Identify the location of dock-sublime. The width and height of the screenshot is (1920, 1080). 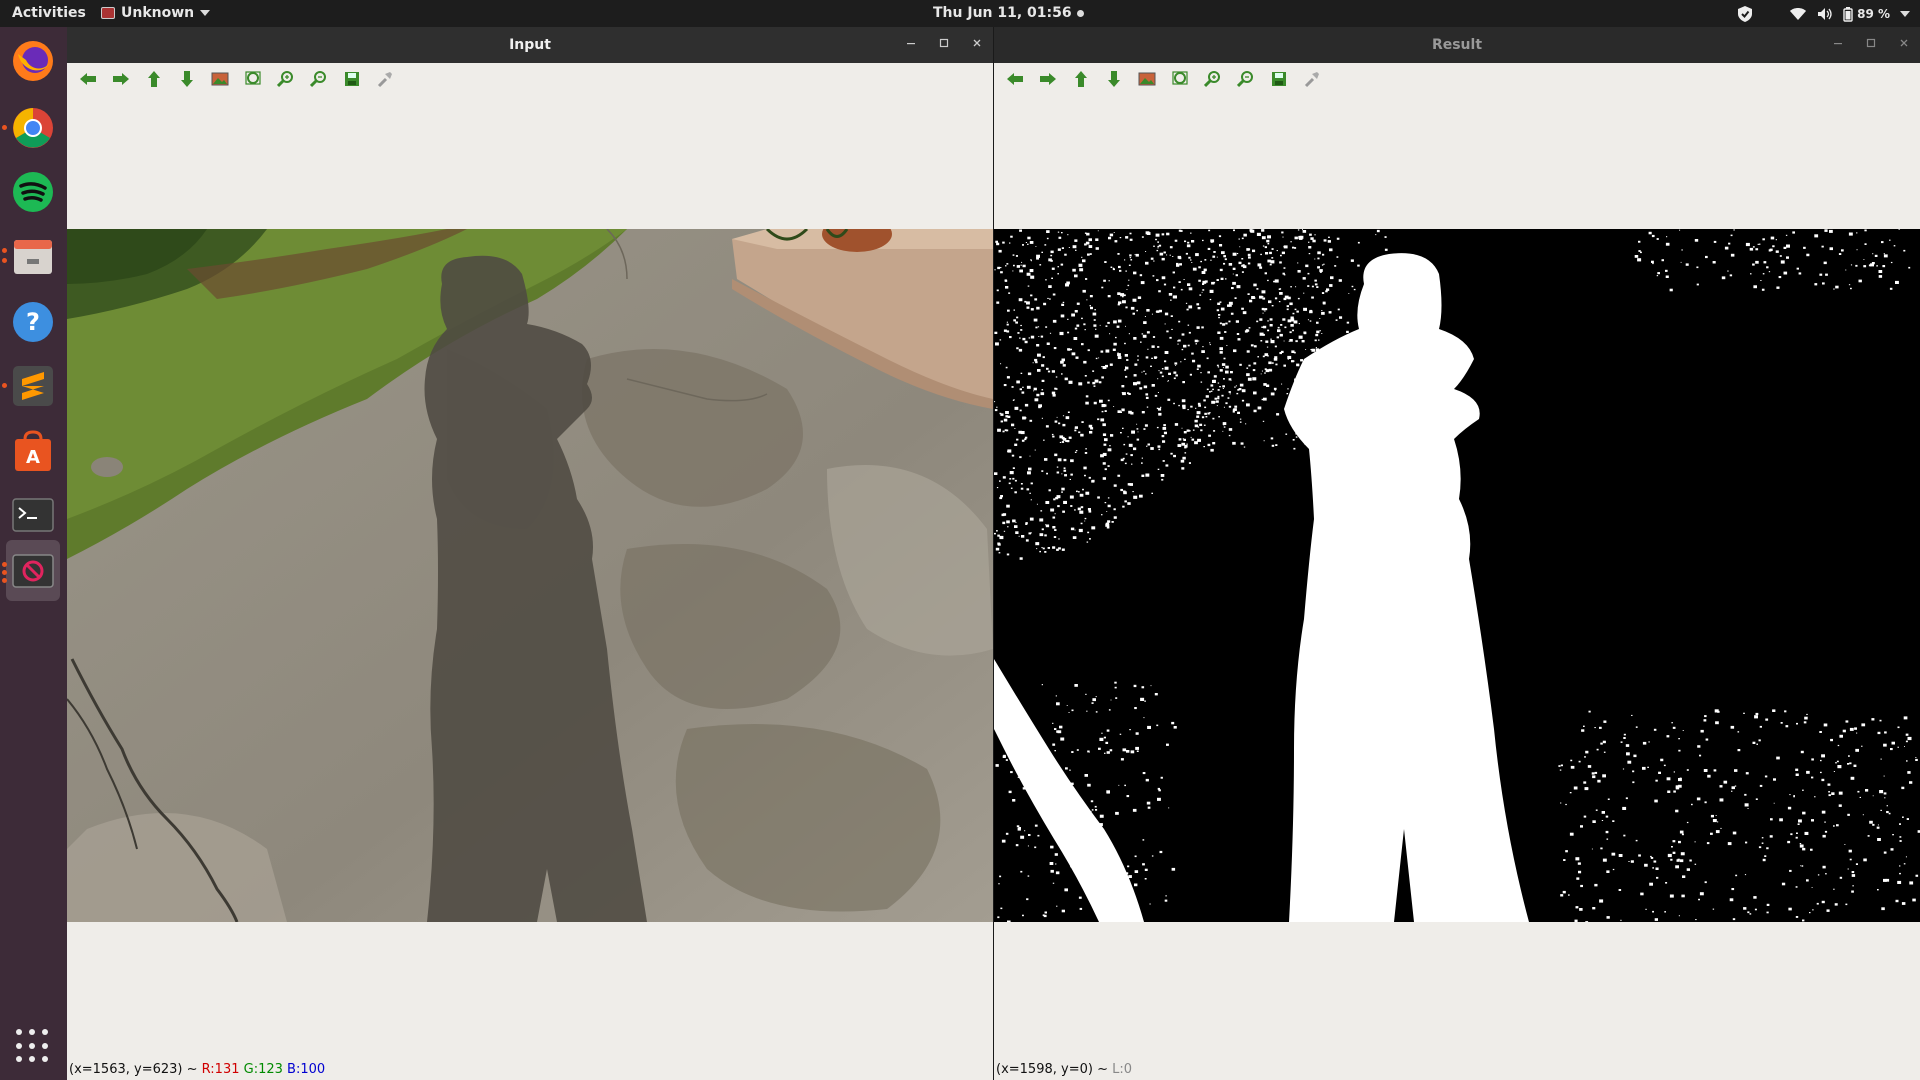
(31, 386).